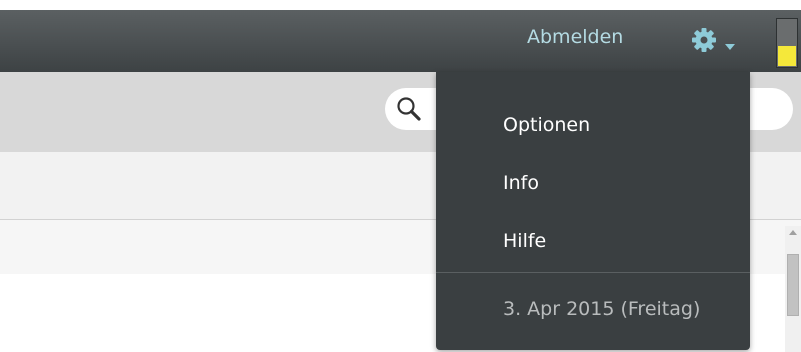  What do you see at coordinates (593, 127) in the screenshot?
I see `menu-item-options: Optionen` at bounding box center [593, 127].